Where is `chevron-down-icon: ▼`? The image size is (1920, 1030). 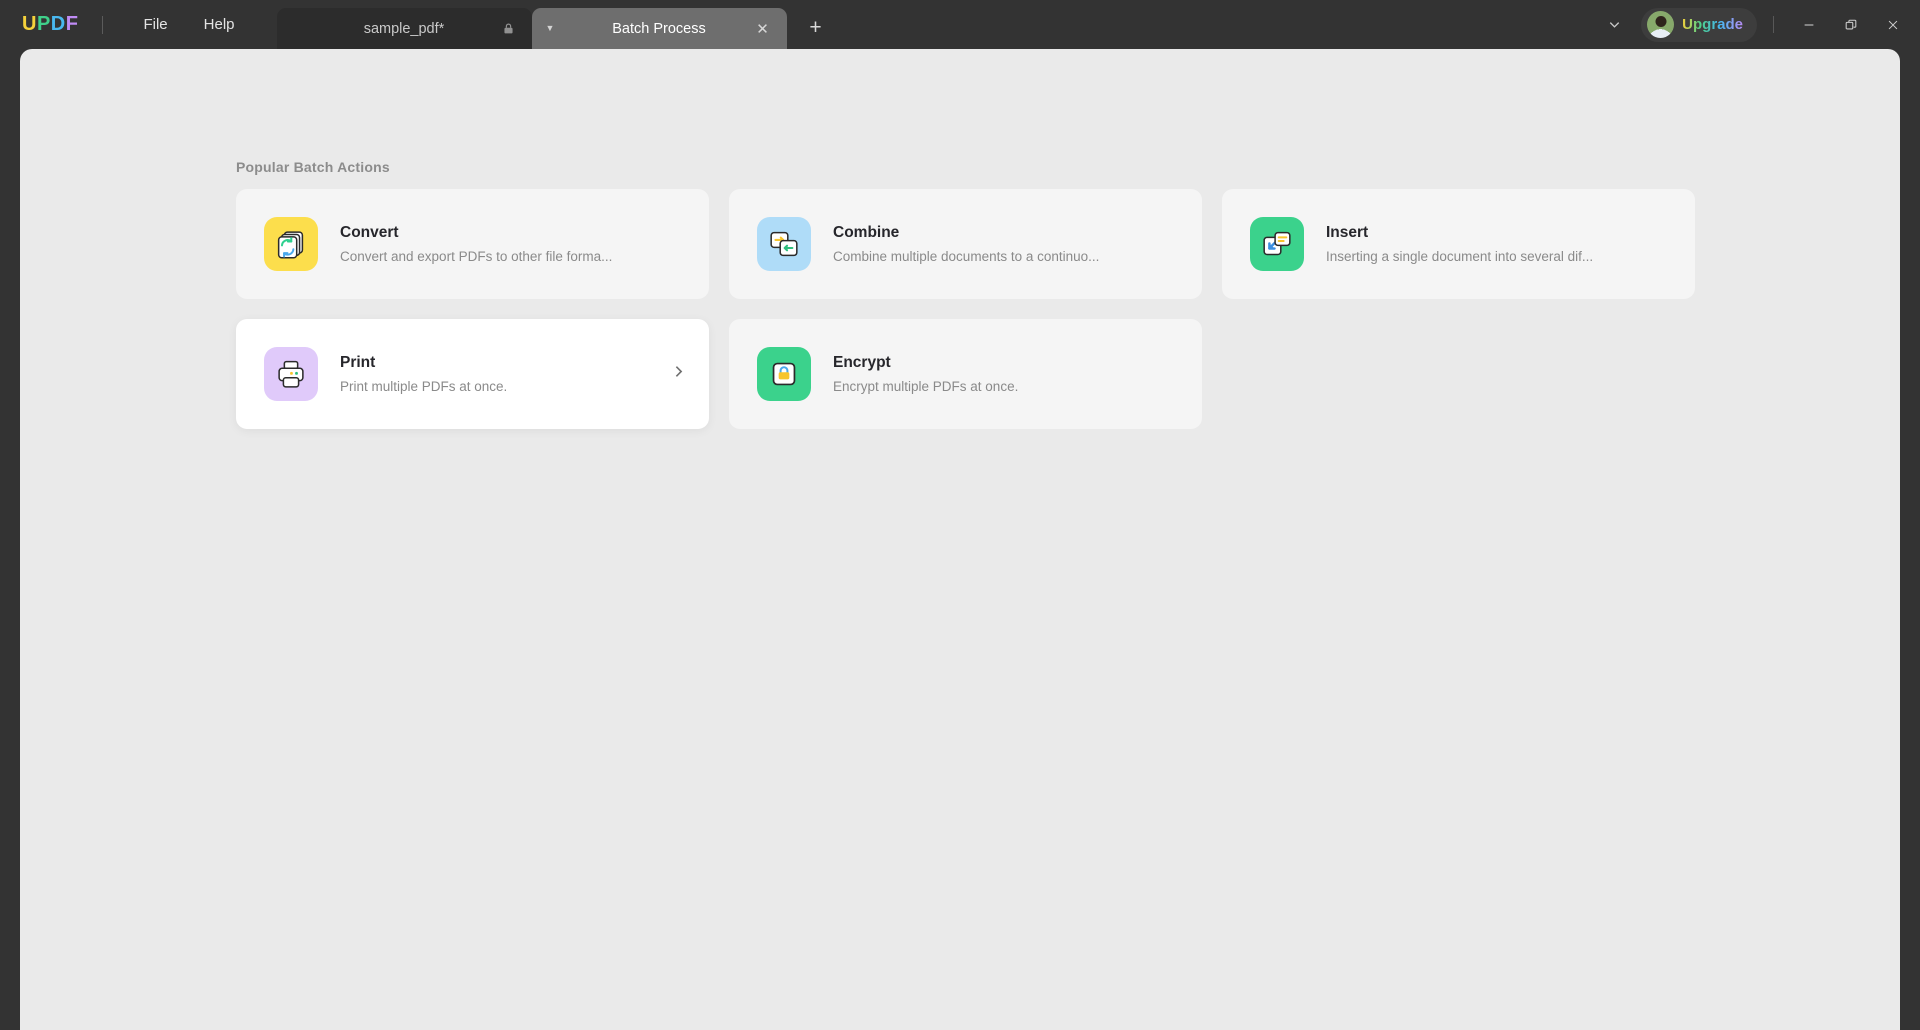 chevron-down-icon: ▼ is located at coordinates (550, 28).